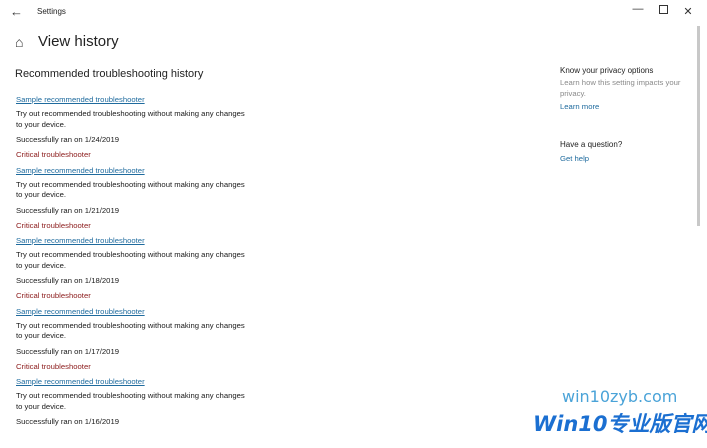 This screenshot has width=707, height=448. I want to click on question-section: Have a question? Get help, so click(591, 151).